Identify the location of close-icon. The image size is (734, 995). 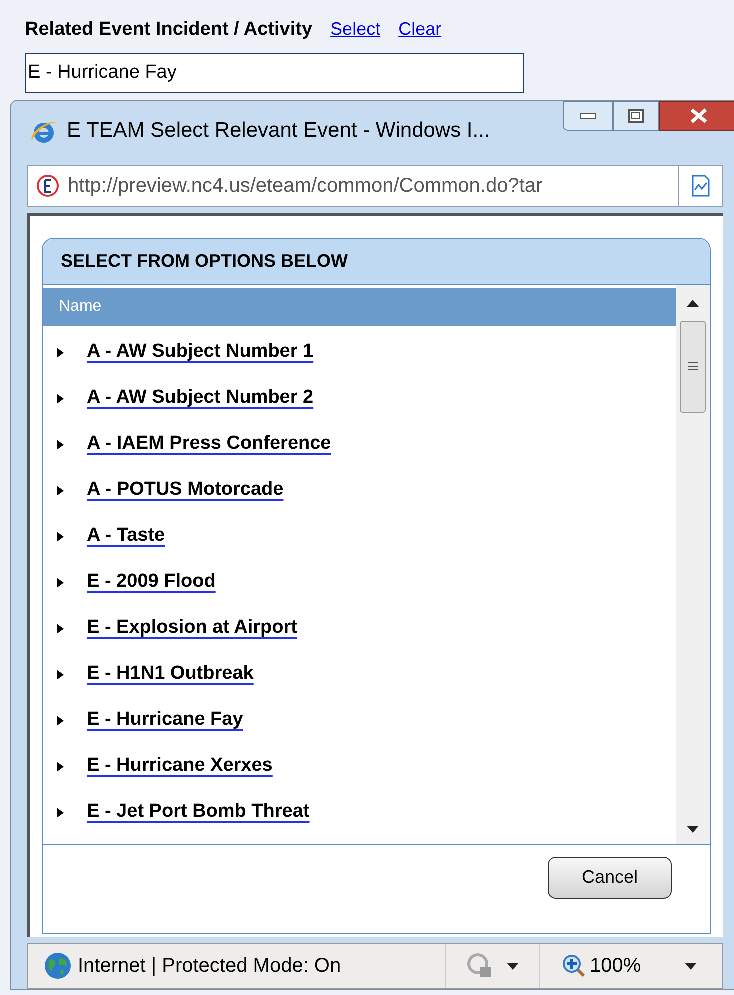
(699, 116).